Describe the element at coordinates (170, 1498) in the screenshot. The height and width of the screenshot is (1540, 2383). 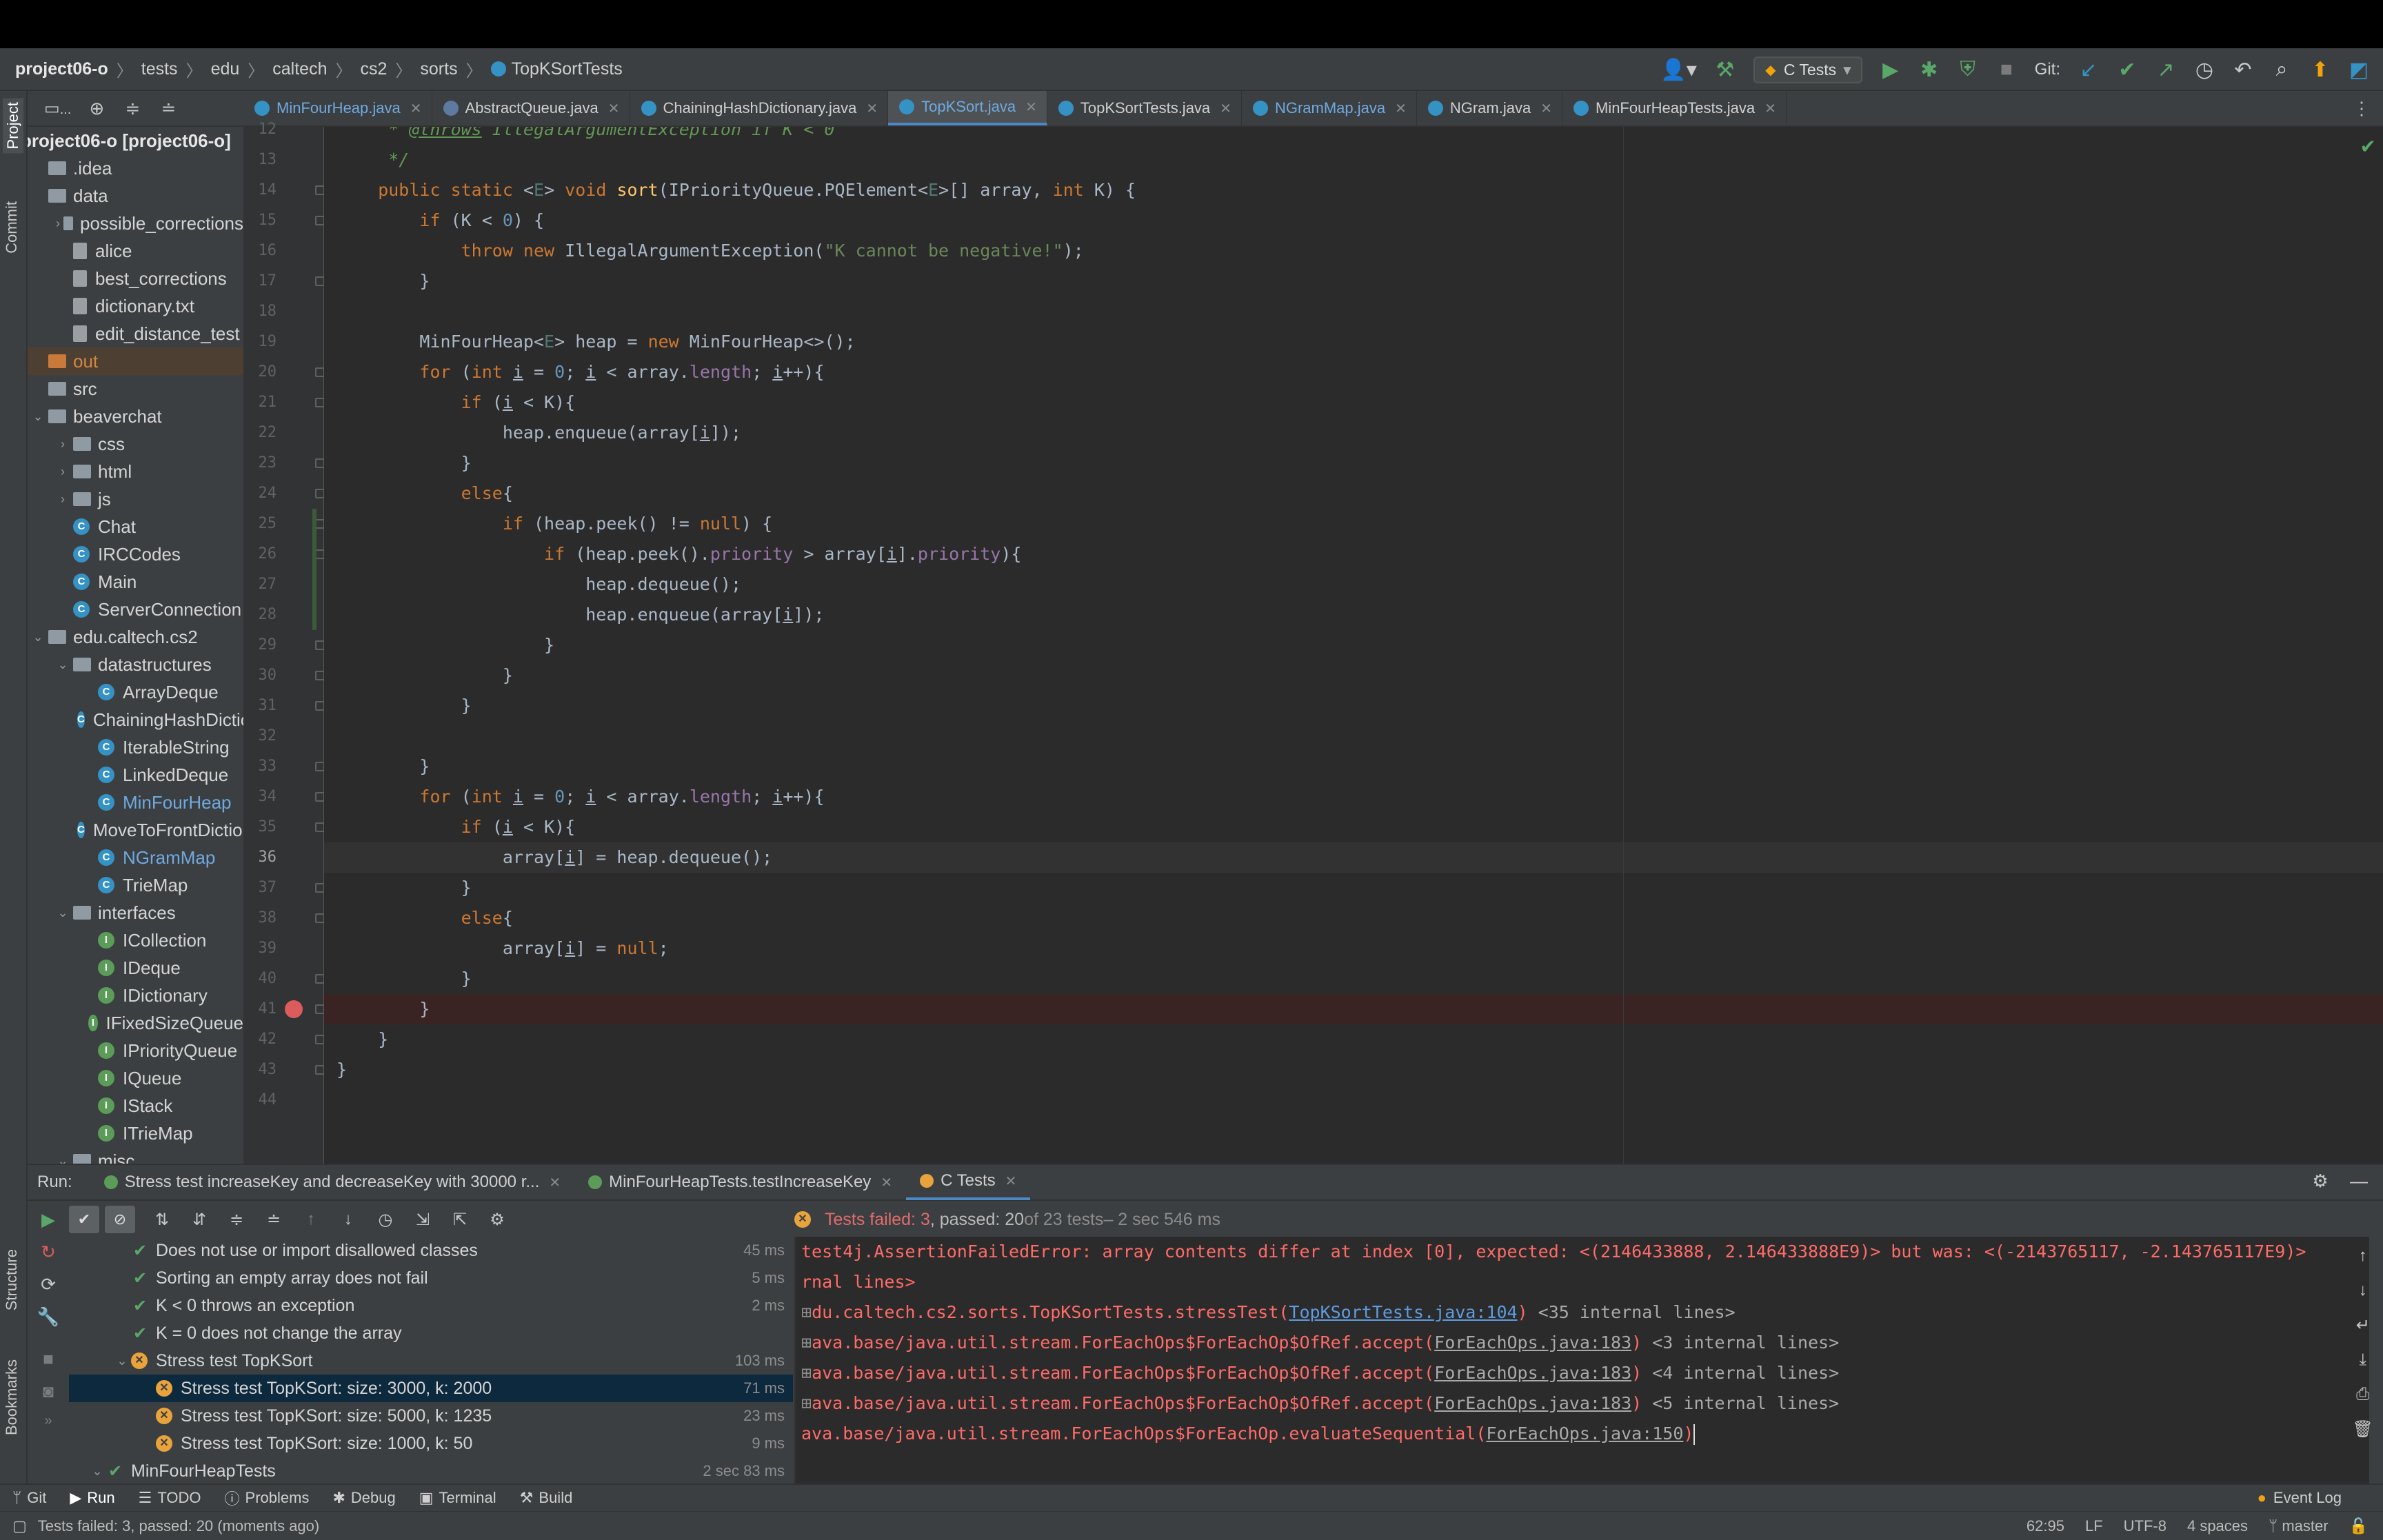
I see `todo-tool-tab: ☰ TODO` at that location.